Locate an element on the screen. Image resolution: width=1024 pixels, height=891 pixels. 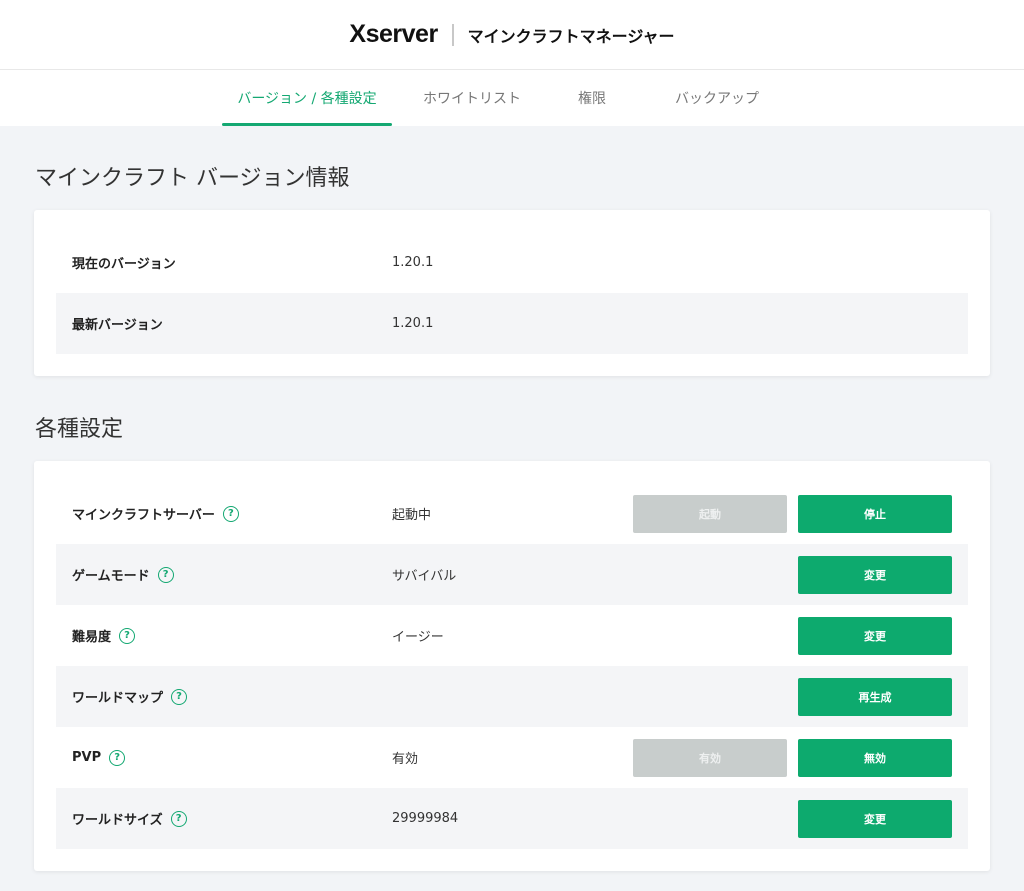
difficulty-value: イージー is located at coordinates (418, 637).